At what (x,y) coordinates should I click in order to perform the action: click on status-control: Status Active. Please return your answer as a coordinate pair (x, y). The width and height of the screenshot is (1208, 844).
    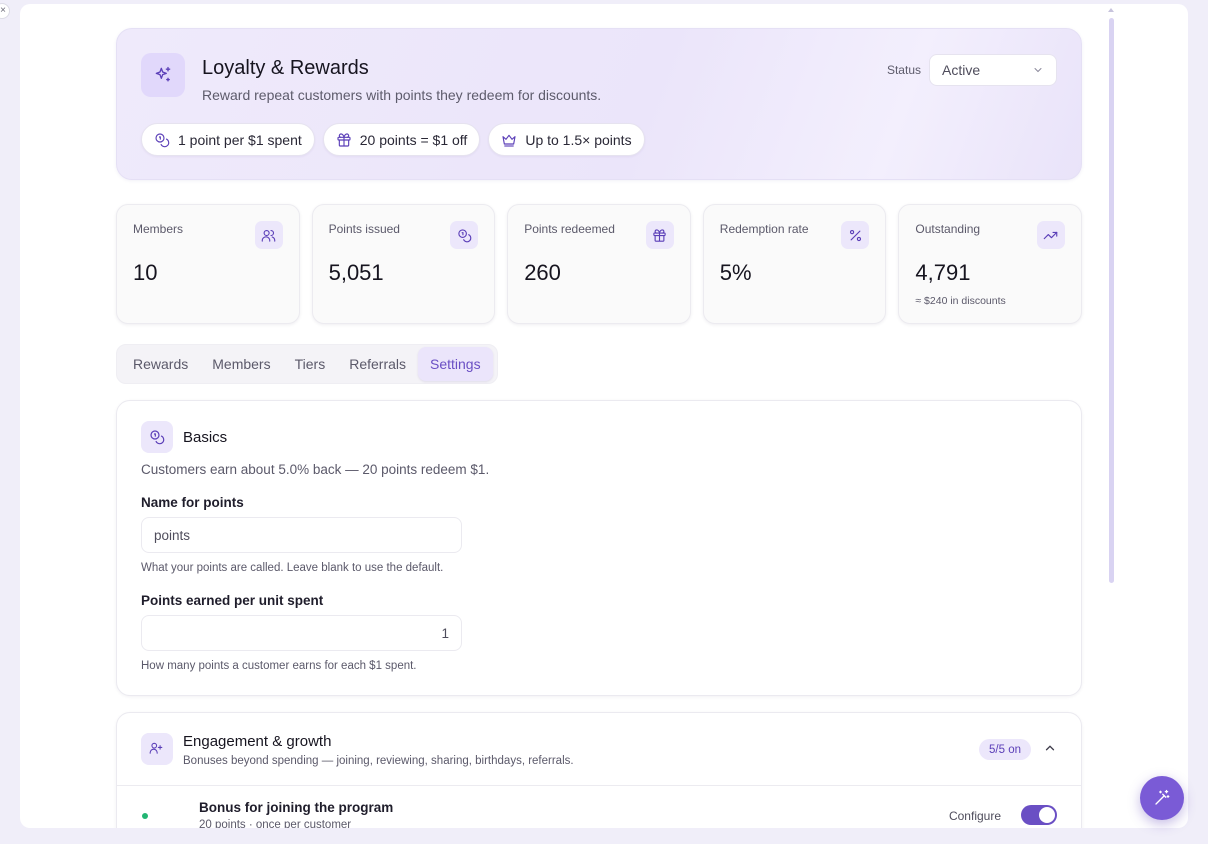
    Looking at the image, I should click on (972, 70).